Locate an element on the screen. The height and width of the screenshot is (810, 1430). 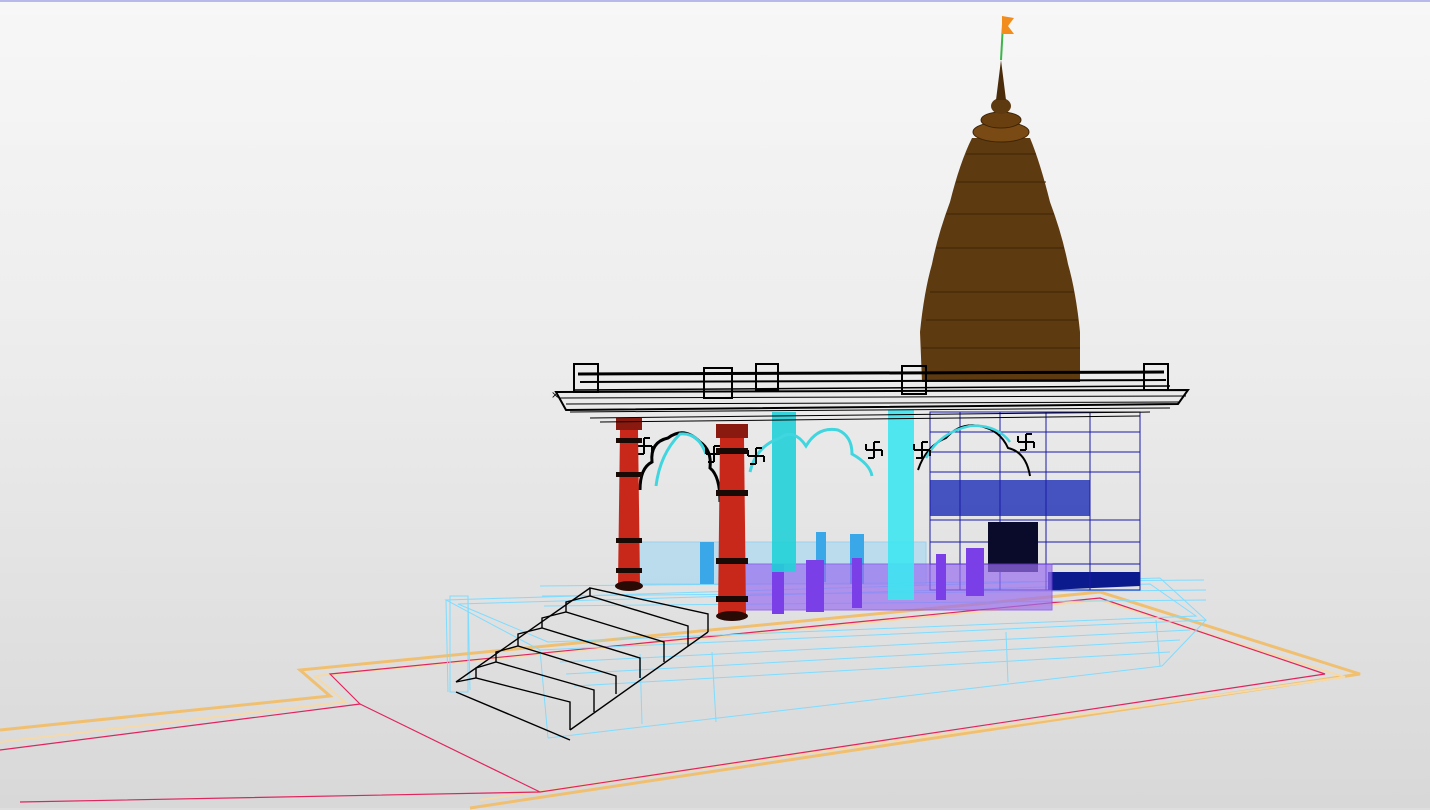
shikhara is located at coordinates (1000, 199).